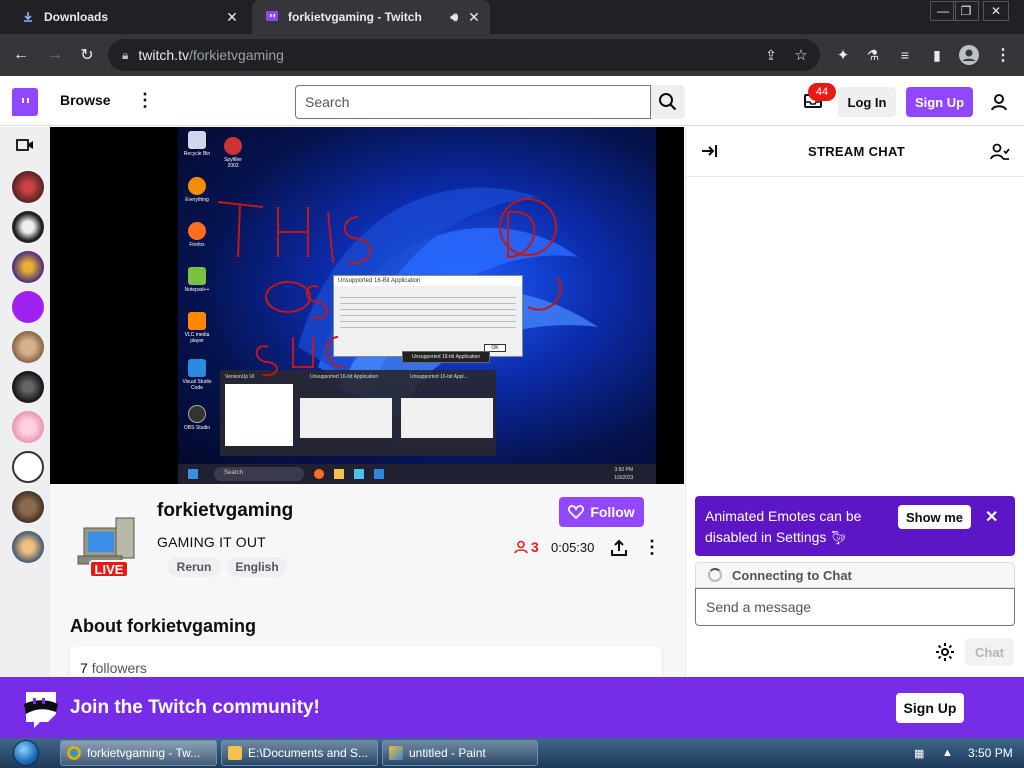 This screenshot has width=1024, height=768. I want to click on stream-uptime: 0:05:30, so click(573, 547).